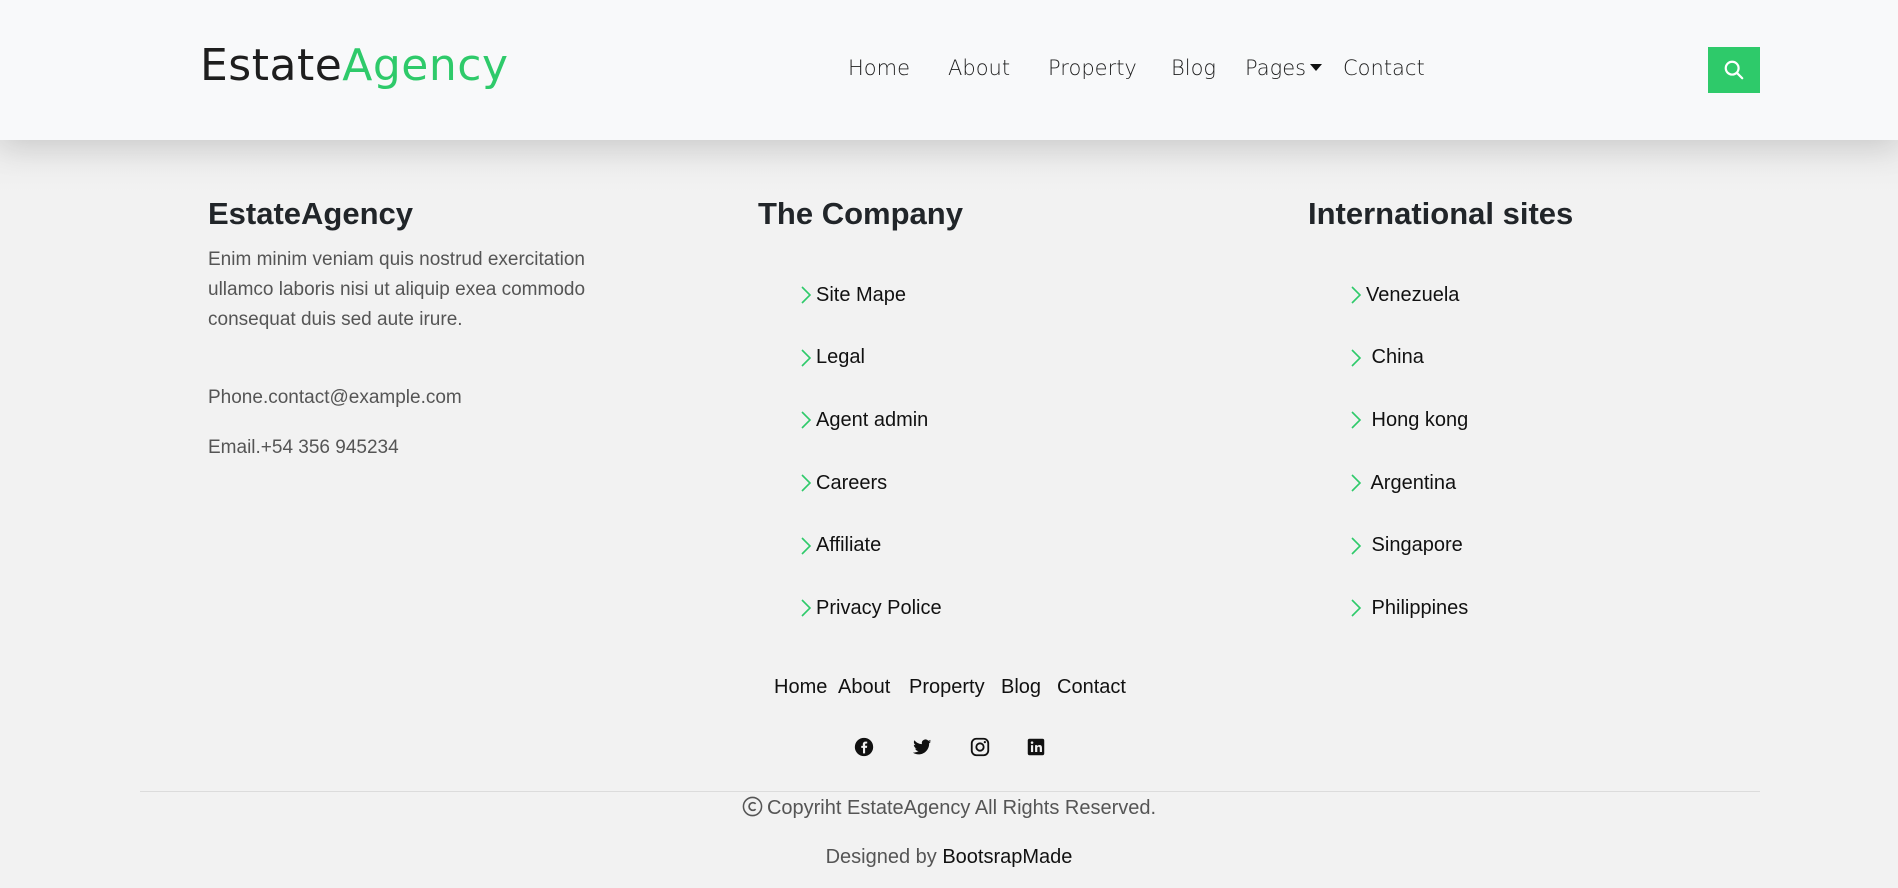 The width and height of the screenshot is (1898, 888). Describe the element at coordinates (303, 447) in the screenshot. I see `footer-email: Email.+54 356 945234` at that location.